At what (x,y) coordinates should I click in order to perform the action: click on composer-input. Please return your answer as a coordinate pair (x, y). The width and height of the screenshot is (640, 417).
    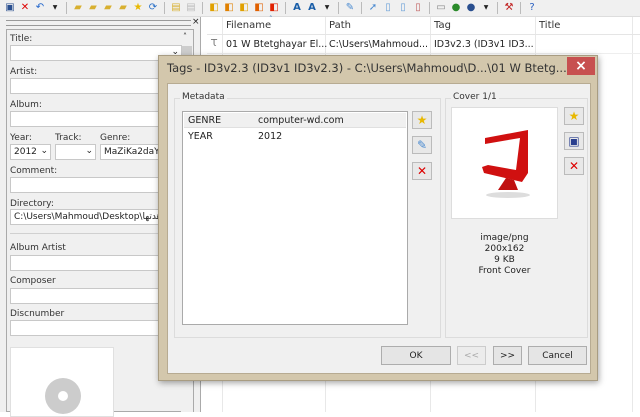
    Looking at the image, I should click on (96, 296).